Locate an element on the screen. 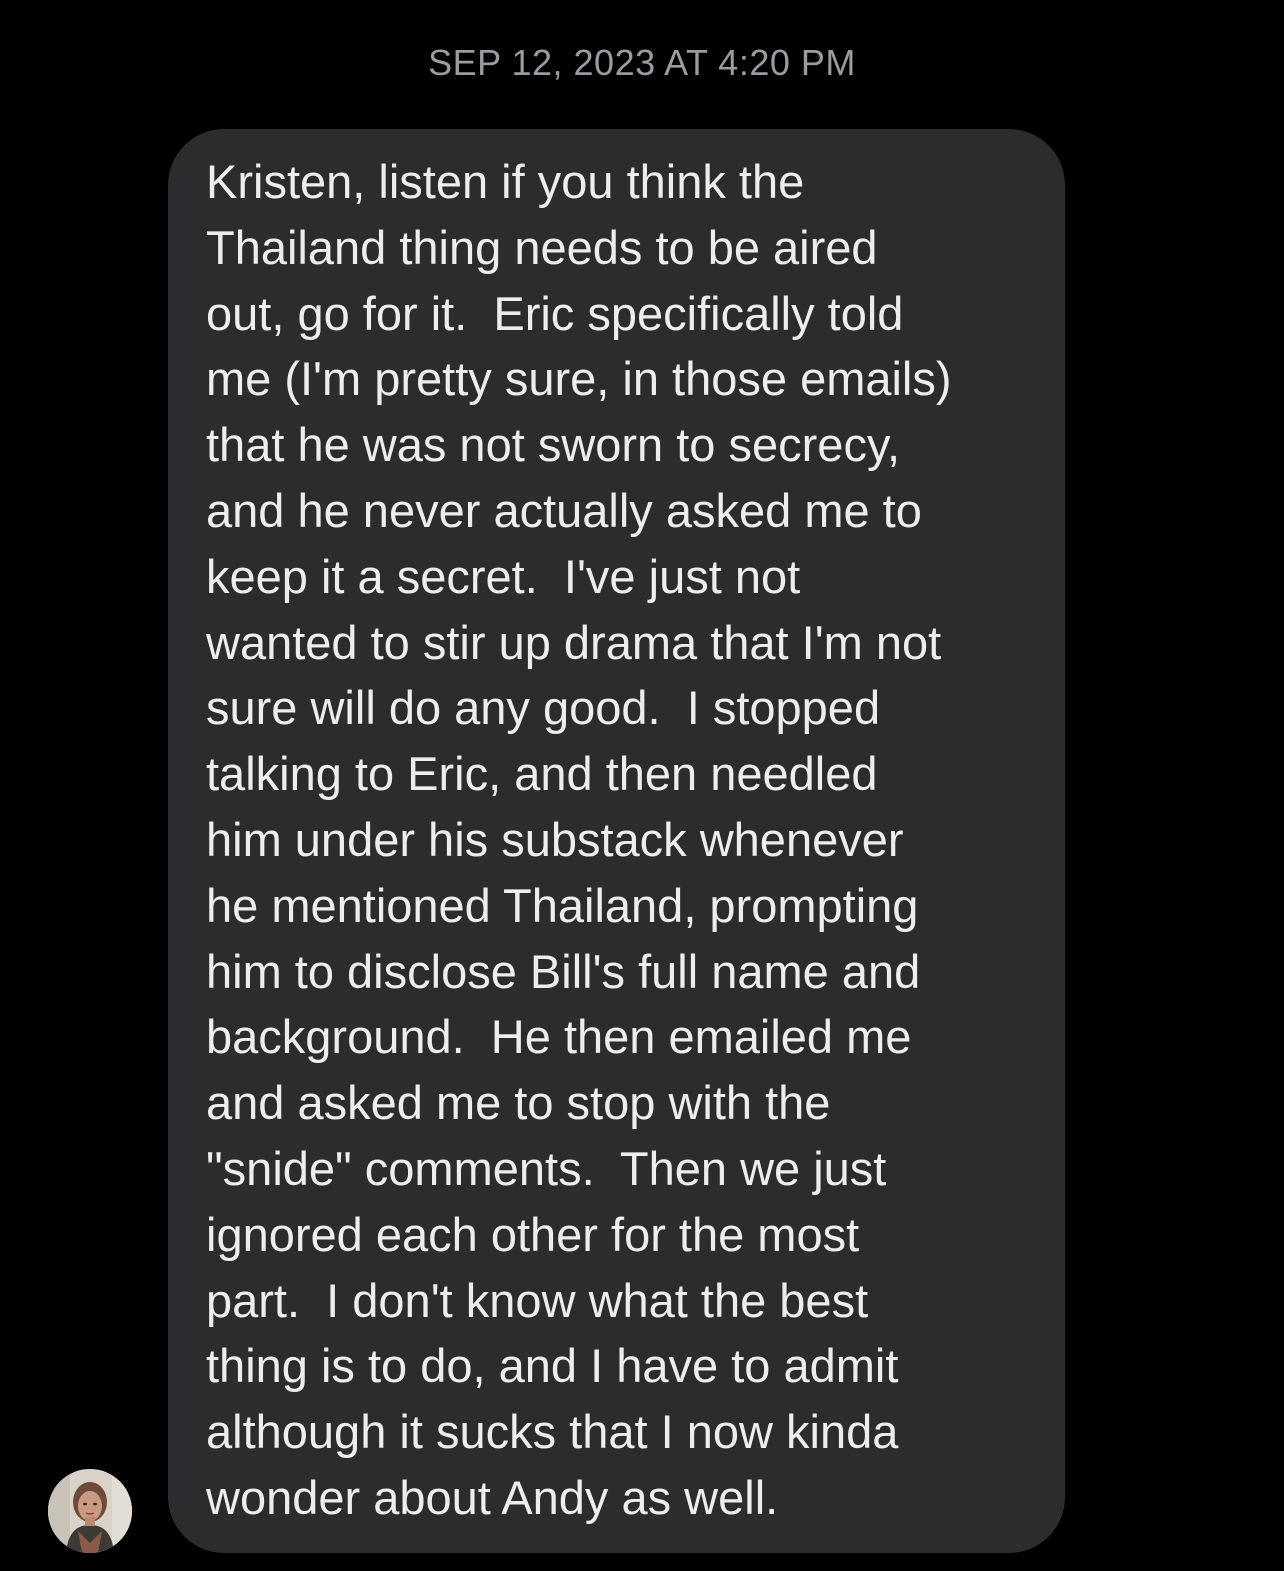  sender-avatar is located at coordinates (90, 1511).